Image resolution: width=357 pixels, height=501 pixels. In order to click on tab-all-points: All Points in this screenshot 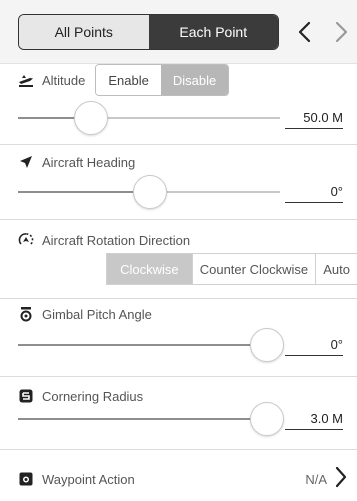, I will do `click(84, 32)`.